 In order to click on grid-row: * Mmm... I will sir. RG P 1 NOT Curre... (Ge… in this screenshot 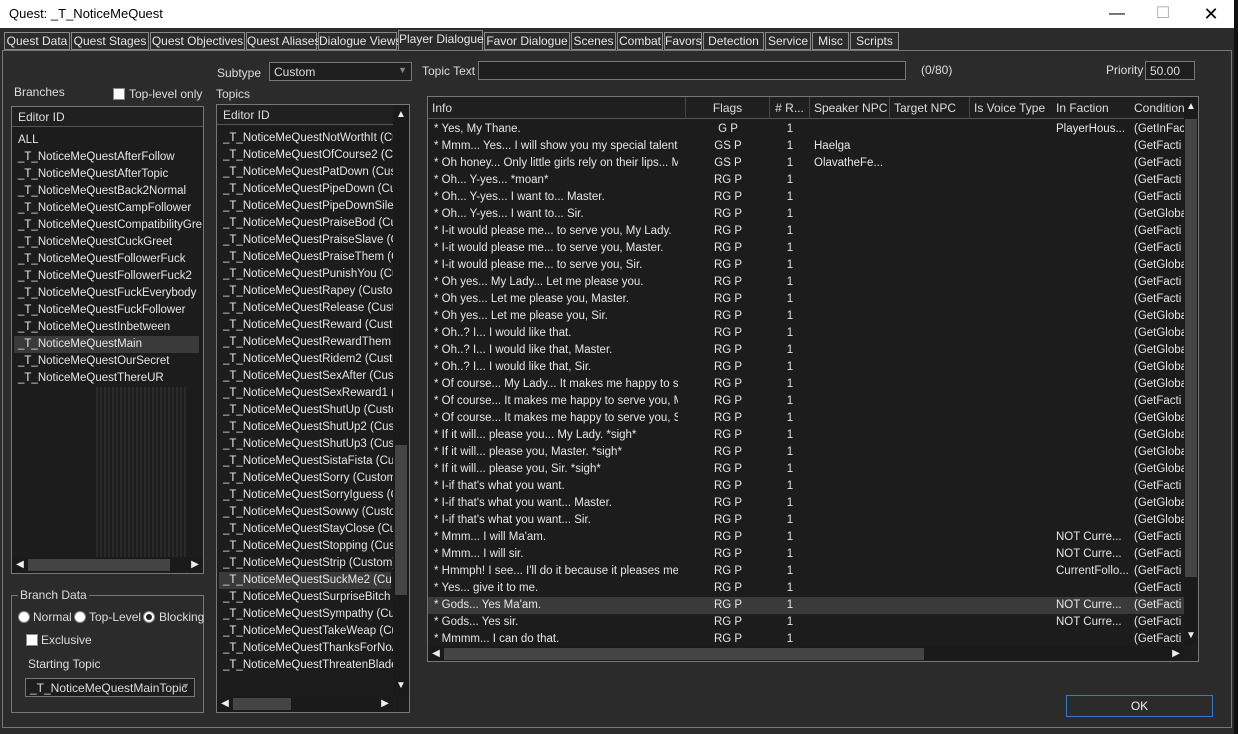, I will do `click(807, 554)`.